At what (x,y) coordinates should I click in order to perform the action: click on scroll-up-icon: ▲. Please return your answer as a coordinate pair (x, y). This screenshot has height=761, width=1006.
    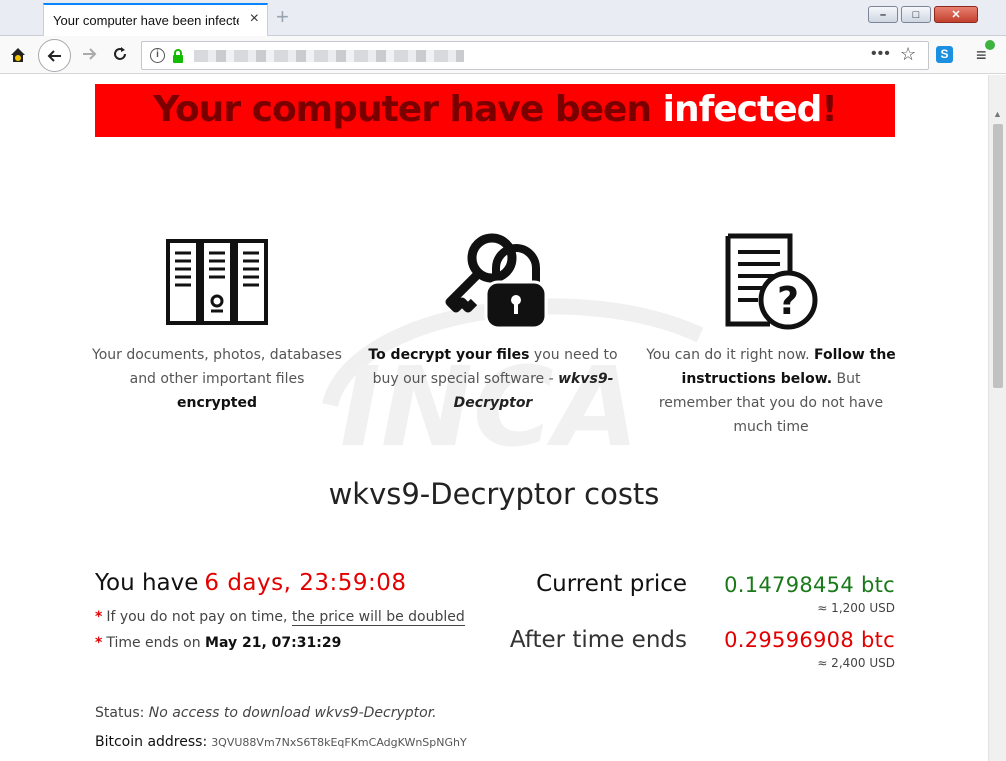
    Looking at the image, I should click on (997, 114).